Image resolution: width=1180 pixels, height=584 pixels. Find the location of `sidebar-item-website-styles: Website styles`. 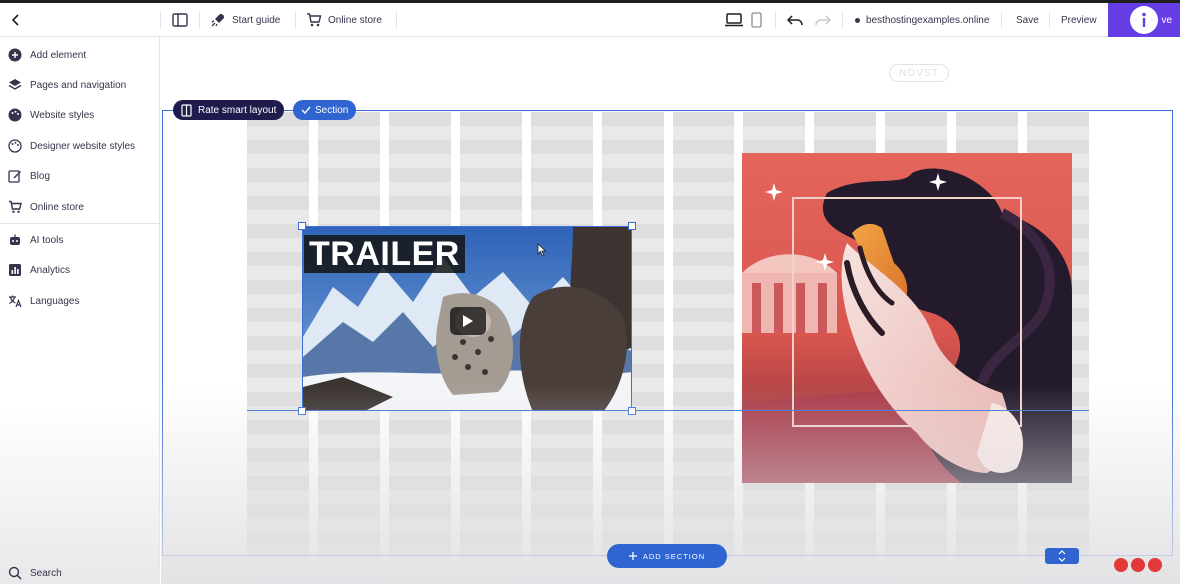

sidebar-item-website-styles: Website styles is located at coordinates (51, 115).